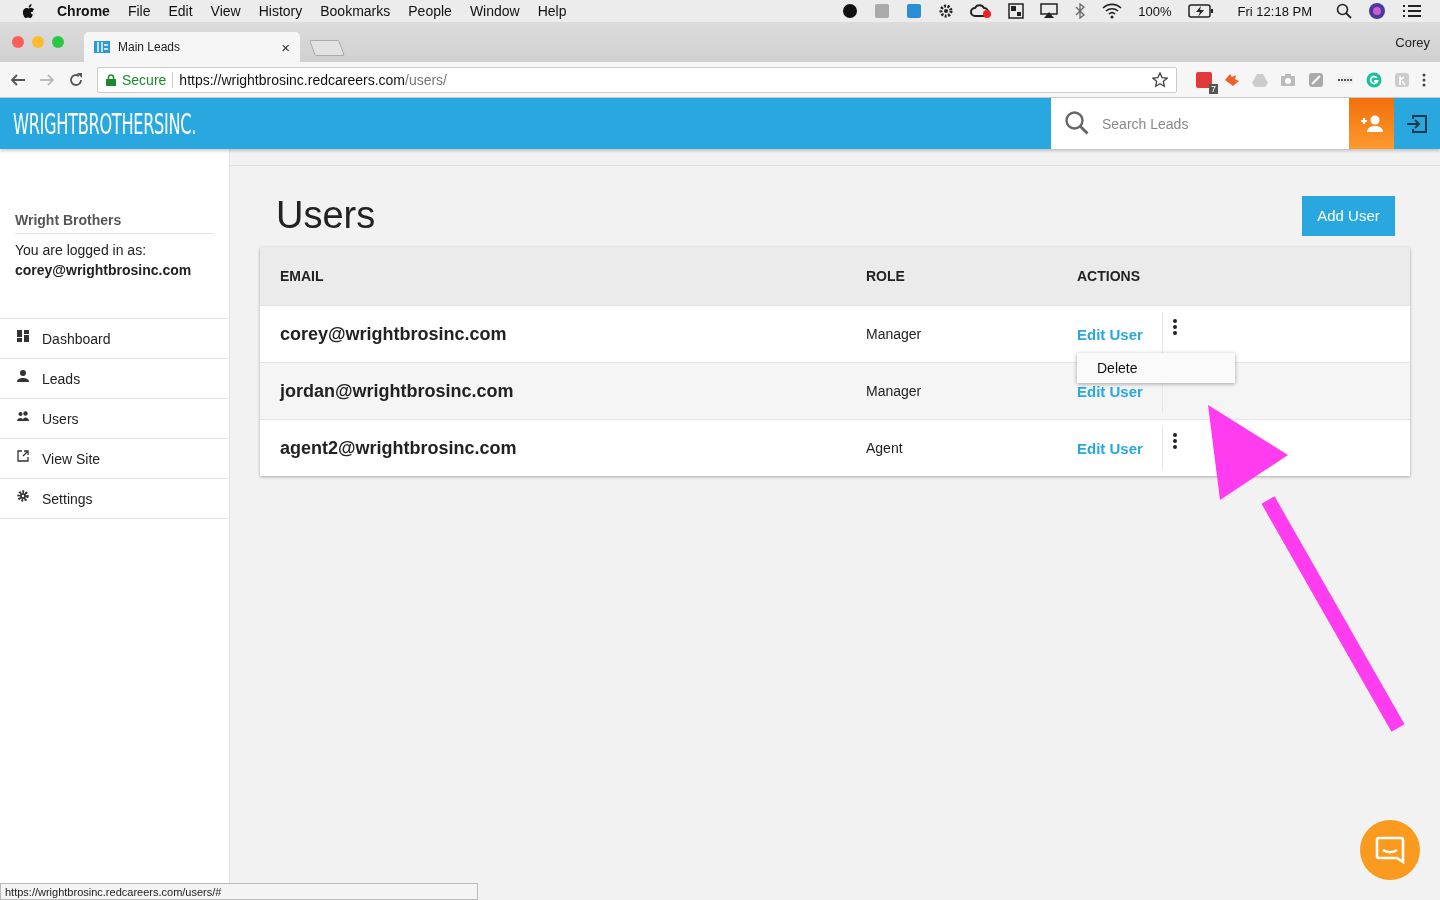 The width and height of the screenshot is (1440, 900). I want to click on chat-icon, so click(1390, 850).